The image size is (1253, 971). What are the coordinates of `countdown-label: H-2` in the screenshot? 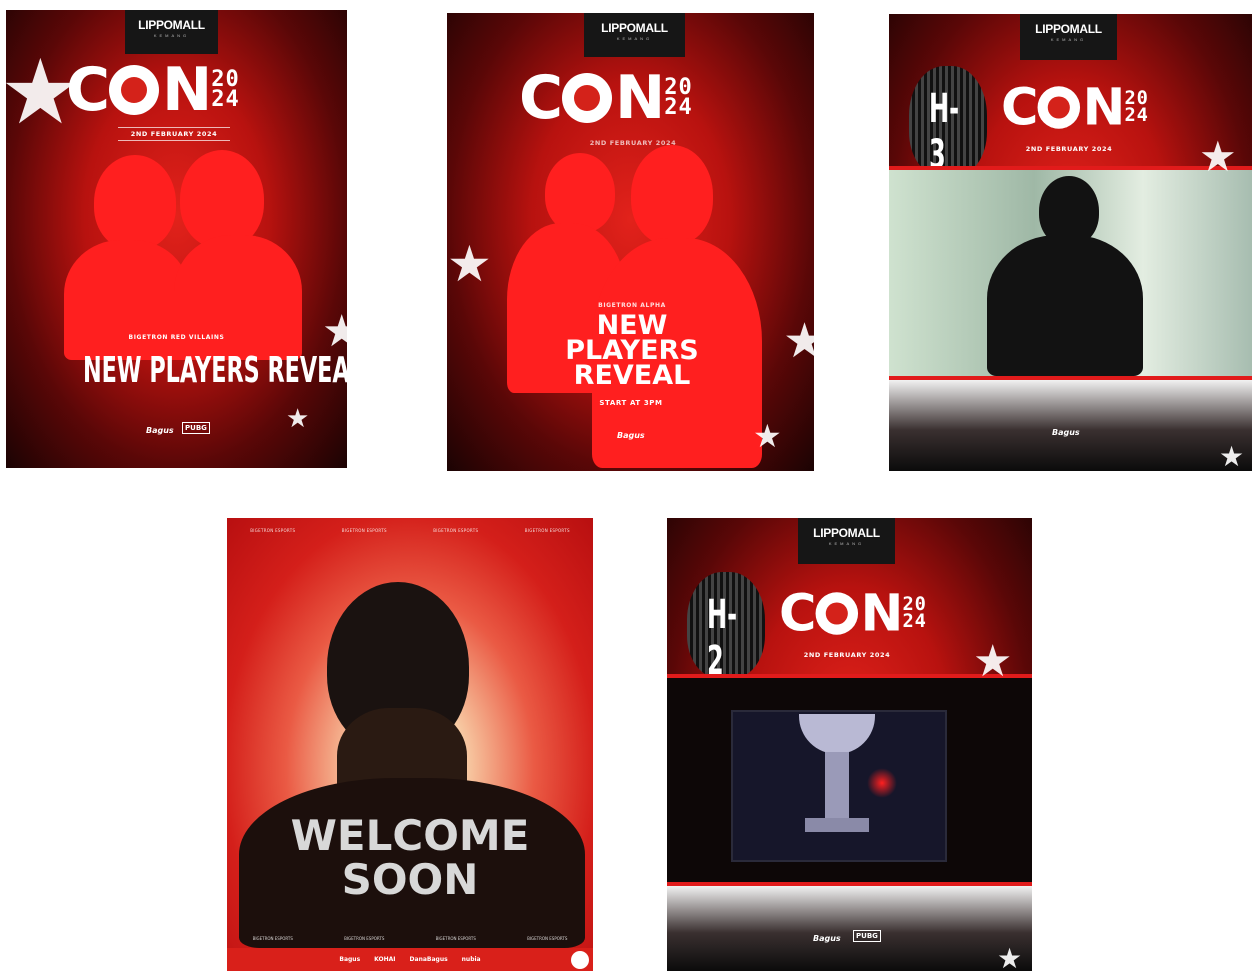 It's located at (722, 638).